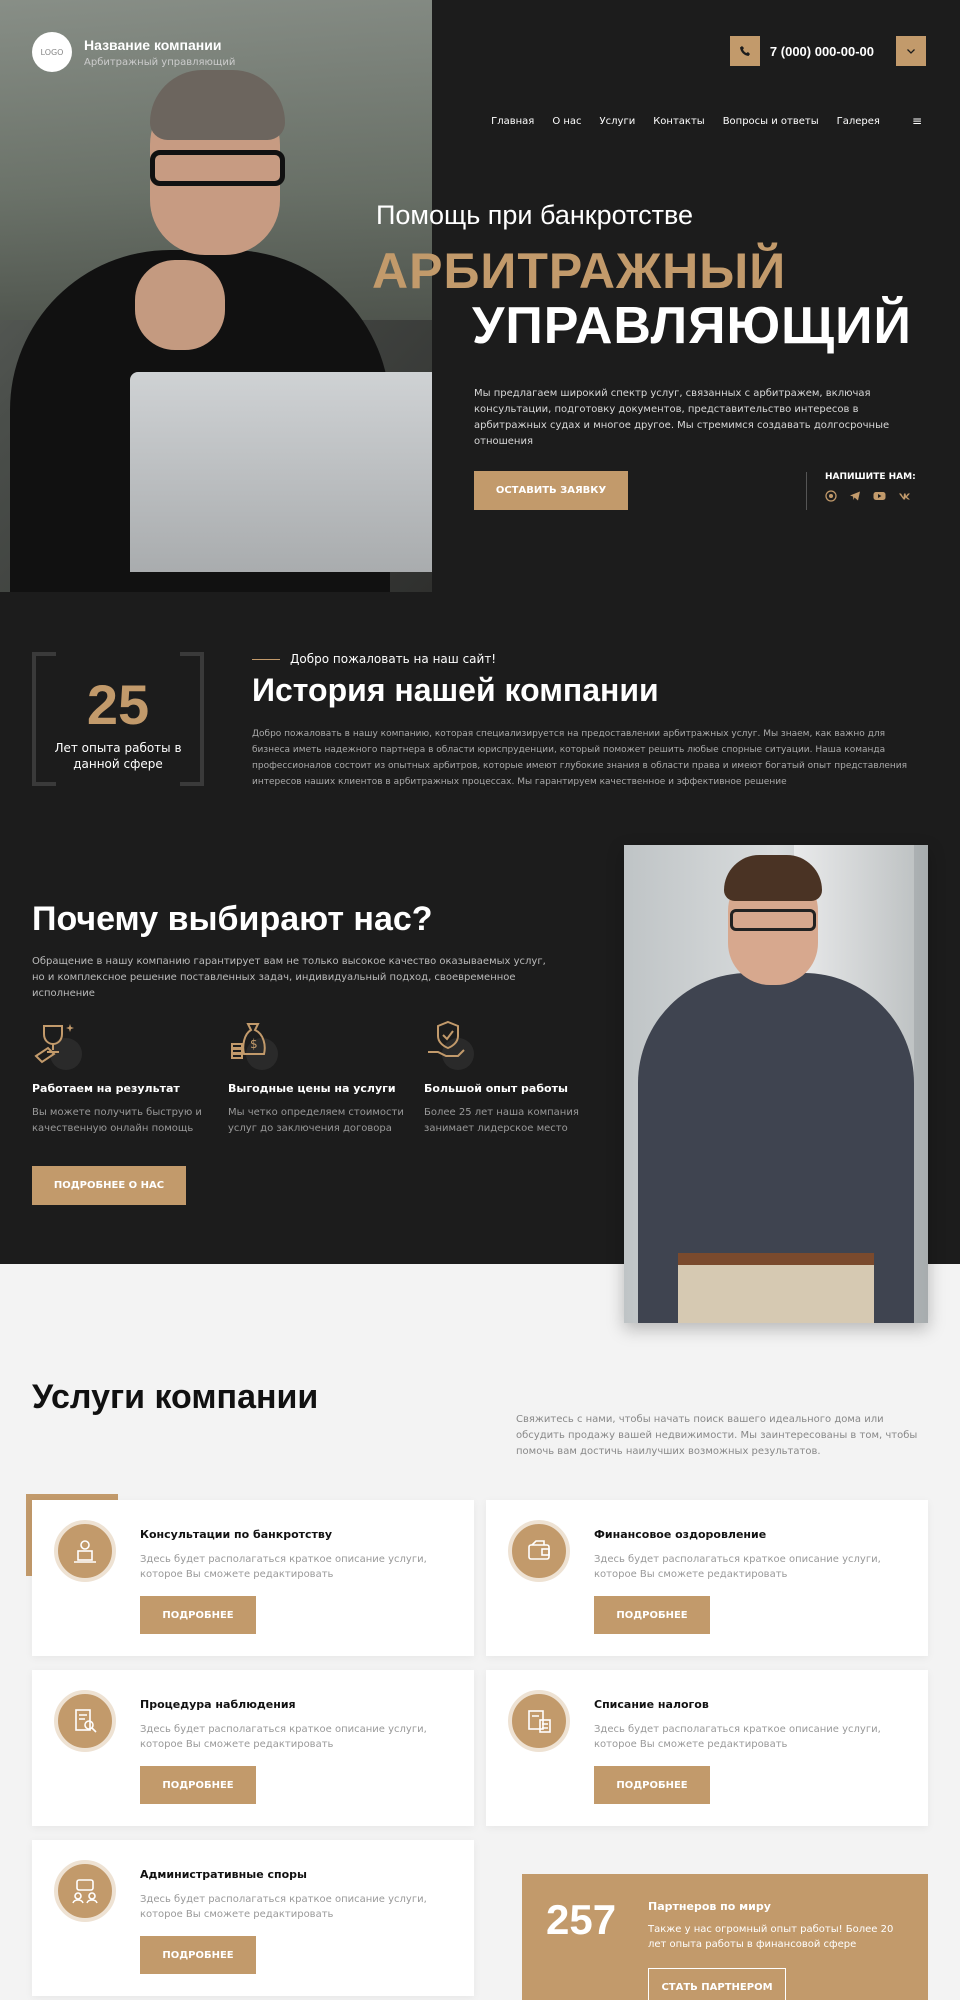 This screenshot has width=960, height=2000. I want to click on why-title: Почему выбирают нас?, so click(232, 919).